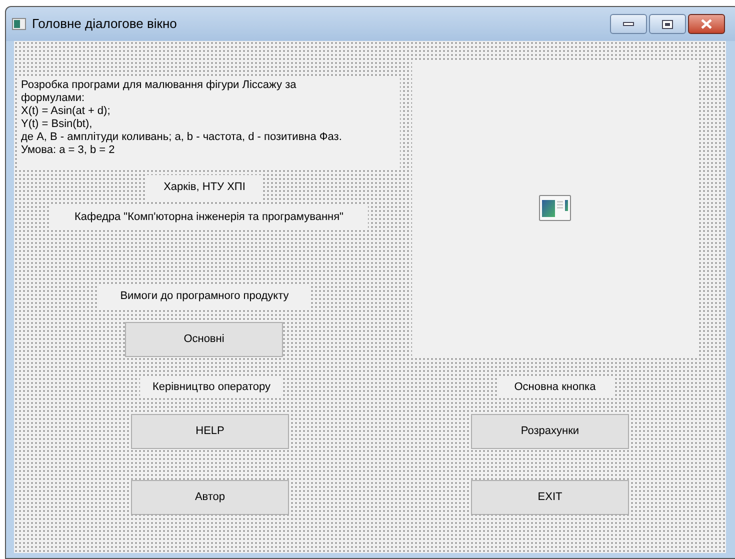  Describe the element at coordinates (209, 123) in the screenshot. I see `description-label: Розробка програми для малювання фігури Ліссажу за формулами: X(t) = Asin(at + d); Y(t) = Bsin(bt), де A, B - амплітуди коливань; a, b - частота, d - позитивна Фаз. Умова: a = 3, b = 2` at that location.